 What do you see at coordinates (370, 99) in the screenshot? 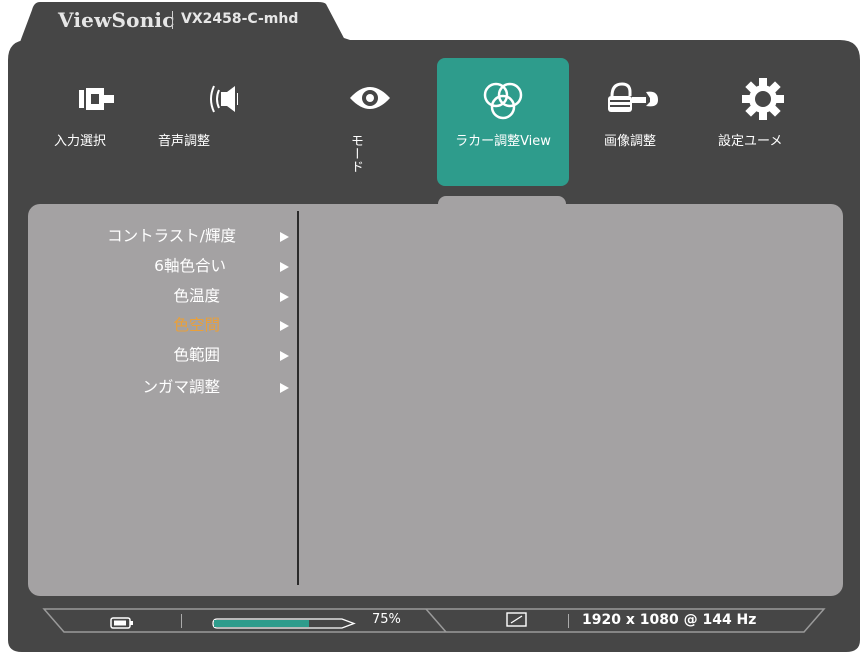
I see `eye-icon` at bounding box center [370, 99].